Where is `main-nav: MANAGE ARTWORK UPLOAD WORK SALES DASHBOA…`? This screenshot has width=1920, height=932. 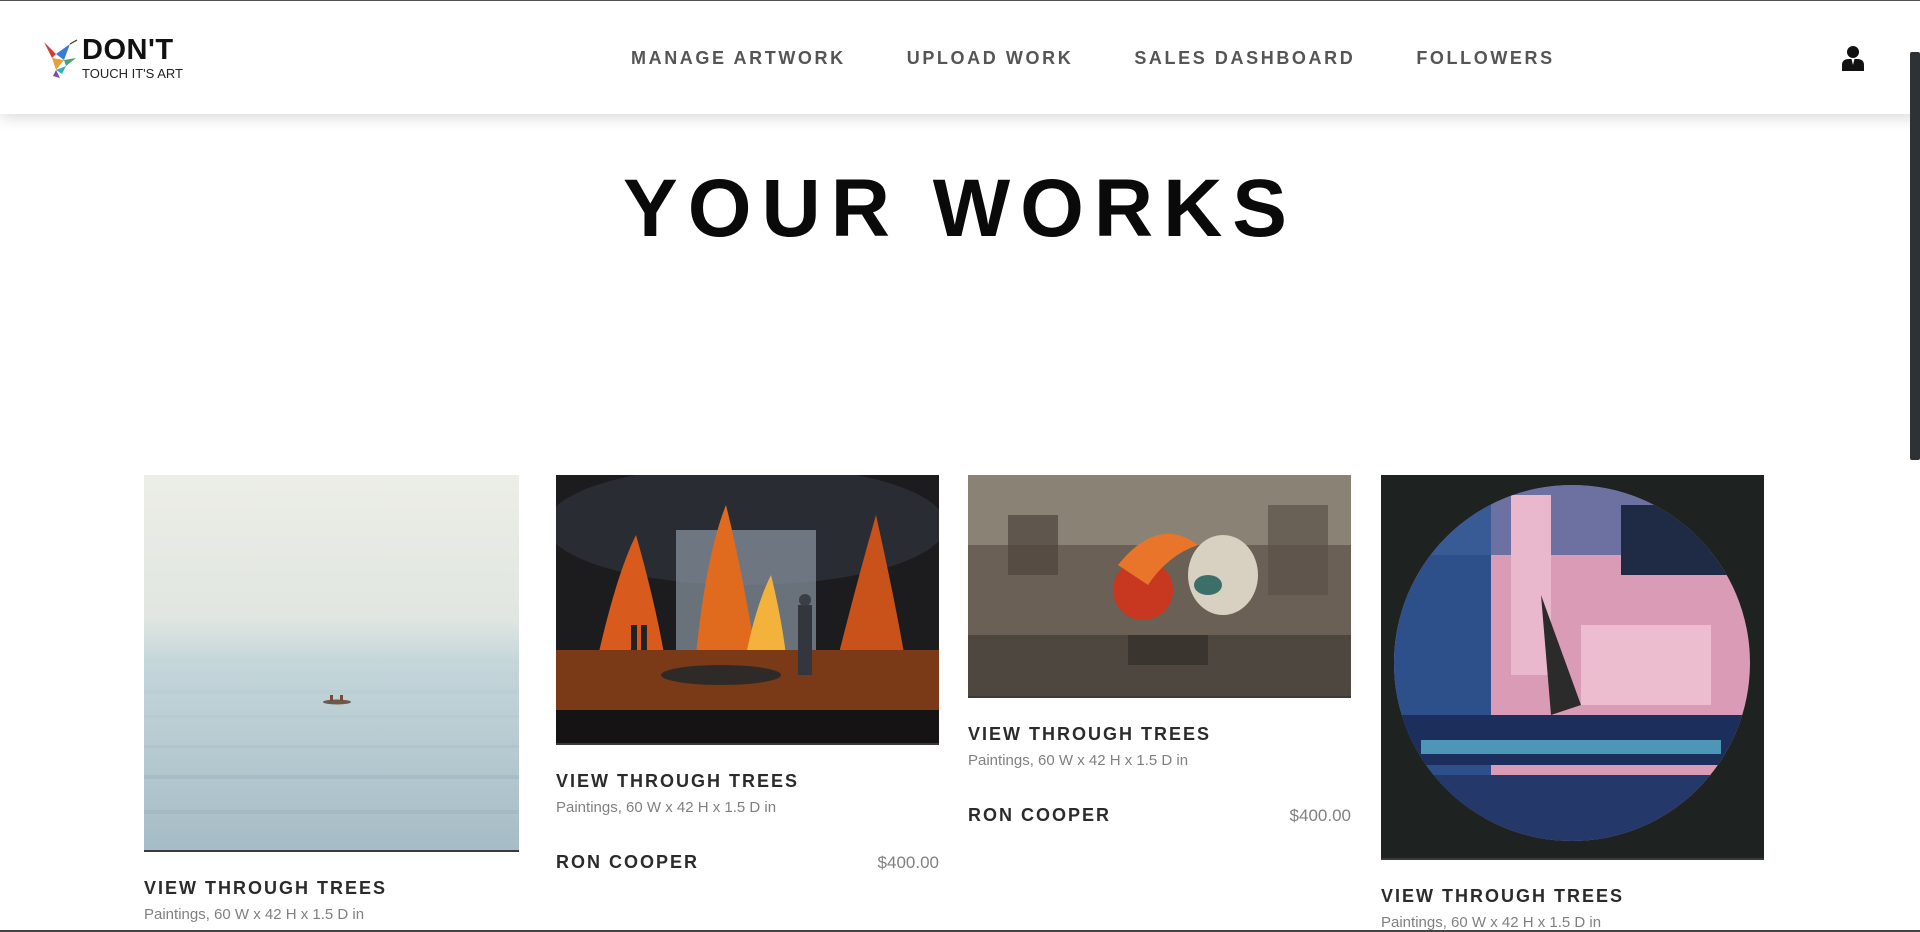
main-nav: MANAGE ARTWORK UPLOAD WORK SALES DASHBOA… is located at coordinates (1093, 58).